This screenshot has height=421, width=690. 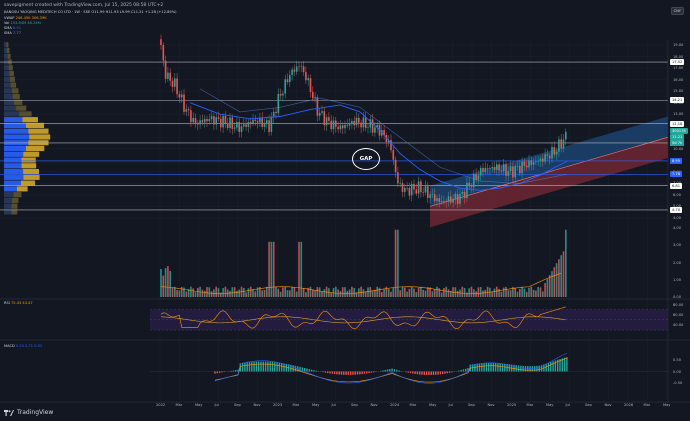 What do you see at coordinates (28, 412) in the screenshot?
I see `tradingview-logo: TradingView` at bounding box center [28, 412].